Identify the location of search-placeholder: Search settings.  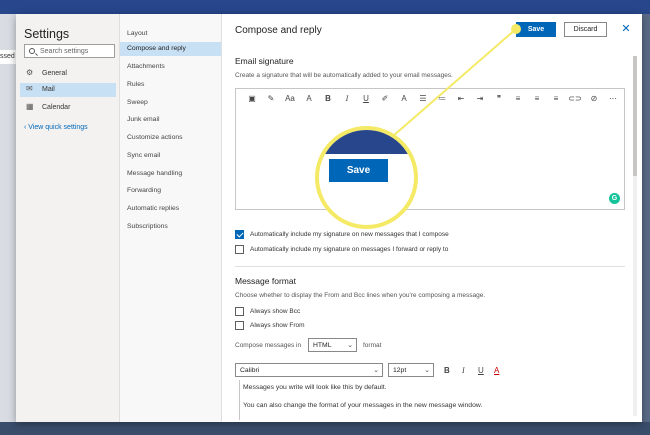
(64, 51).